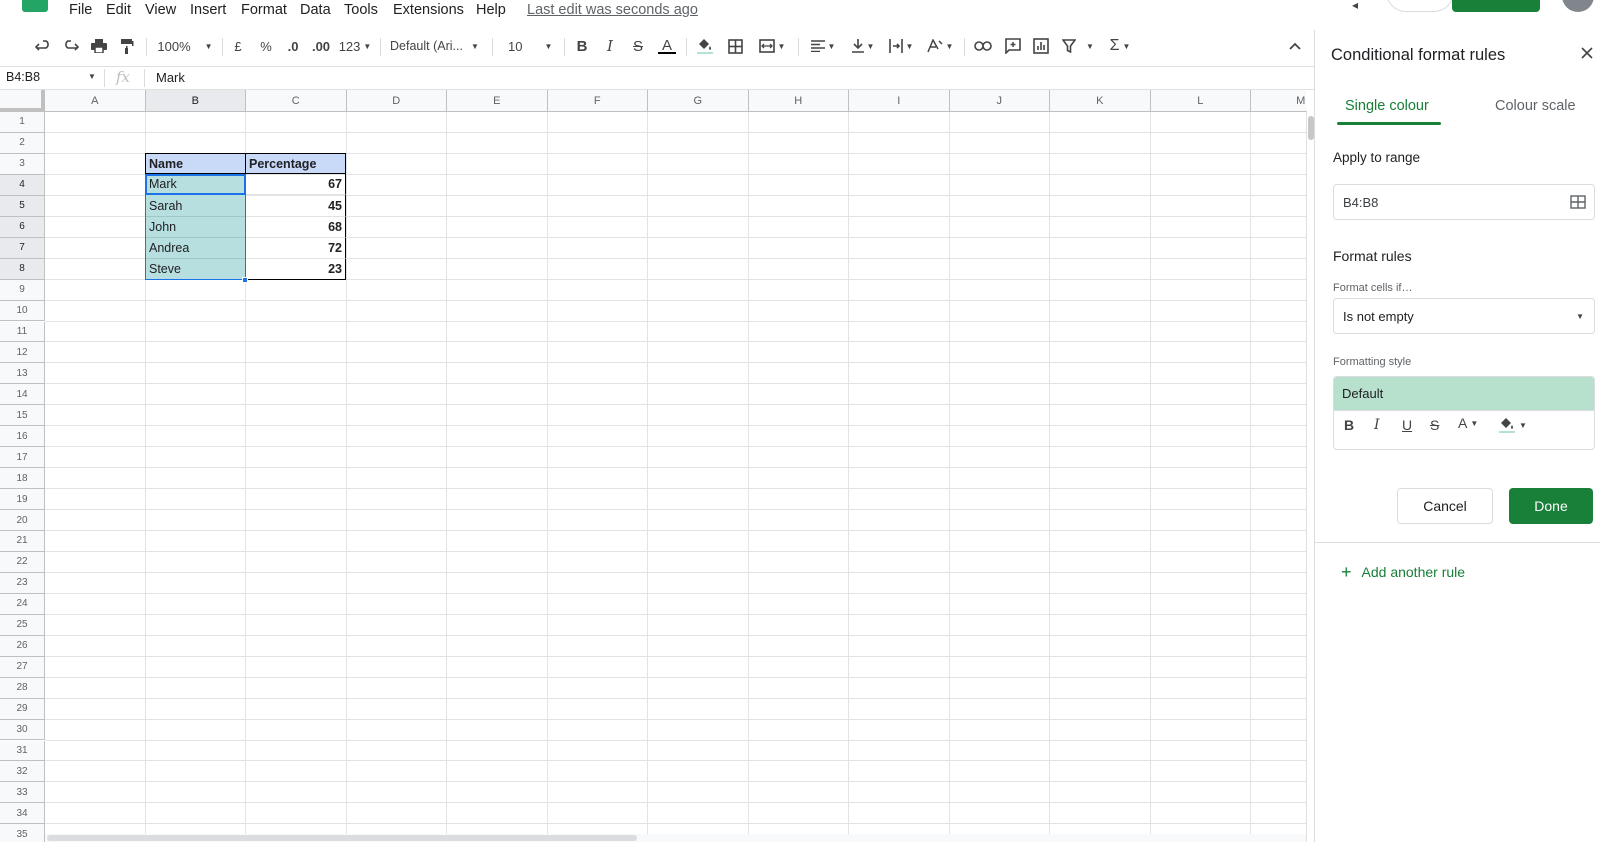 This screenshot has height=842, width=1600. I want to click on row-header-20: 20, so click(22, 520).